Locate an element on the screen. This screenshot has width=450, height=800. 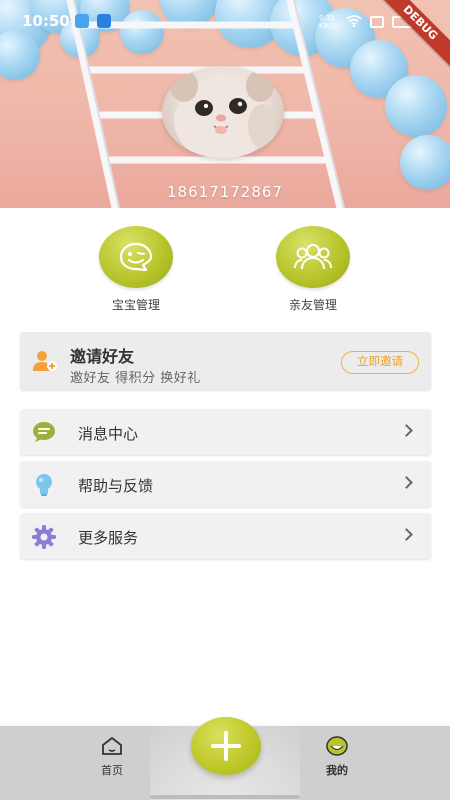
avatar is located at coordinates (223, 112).